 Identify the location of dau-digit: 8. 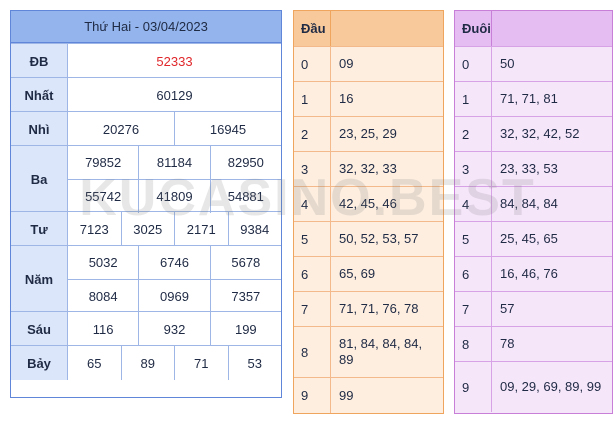
(312, 352).